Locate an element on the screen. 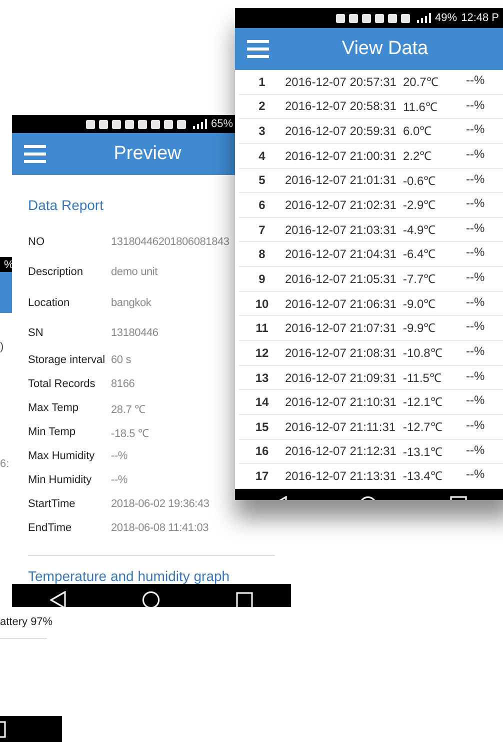 The image size is (503, 742). timestamp-cell-text: 2016-12-07 21:11:31 is located at coordinates (341, 427).